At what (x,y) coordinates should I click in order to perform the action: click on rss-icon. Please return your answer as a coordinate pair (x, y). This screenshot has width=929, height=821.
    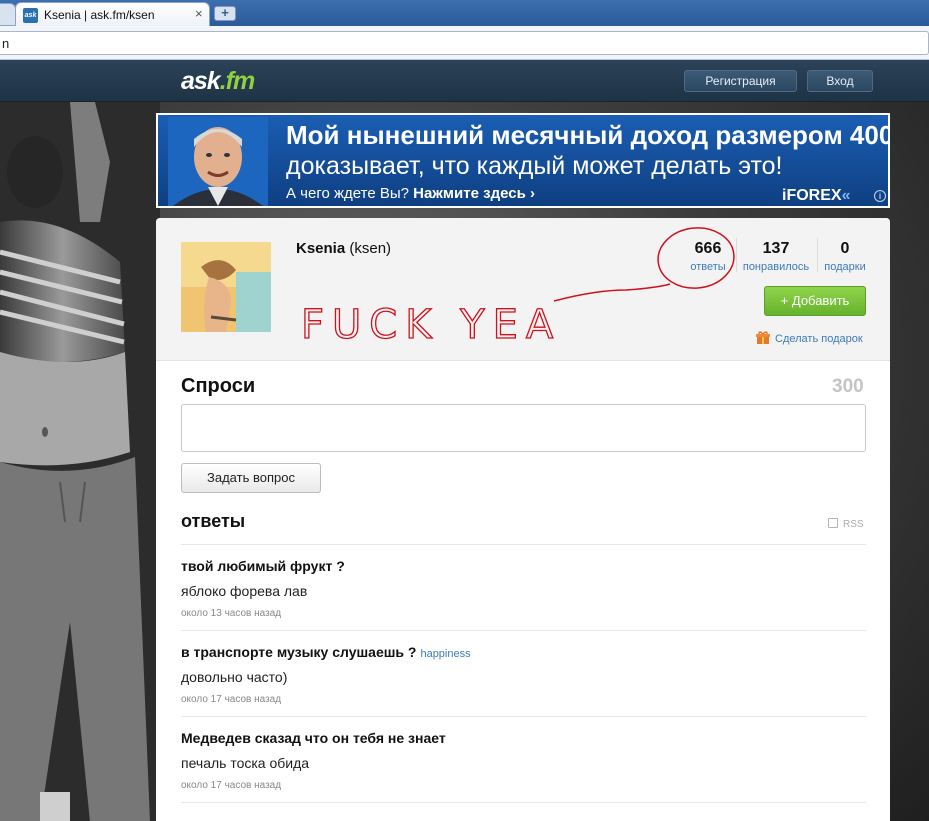
    Looking at the image, I should click on (833, 523).